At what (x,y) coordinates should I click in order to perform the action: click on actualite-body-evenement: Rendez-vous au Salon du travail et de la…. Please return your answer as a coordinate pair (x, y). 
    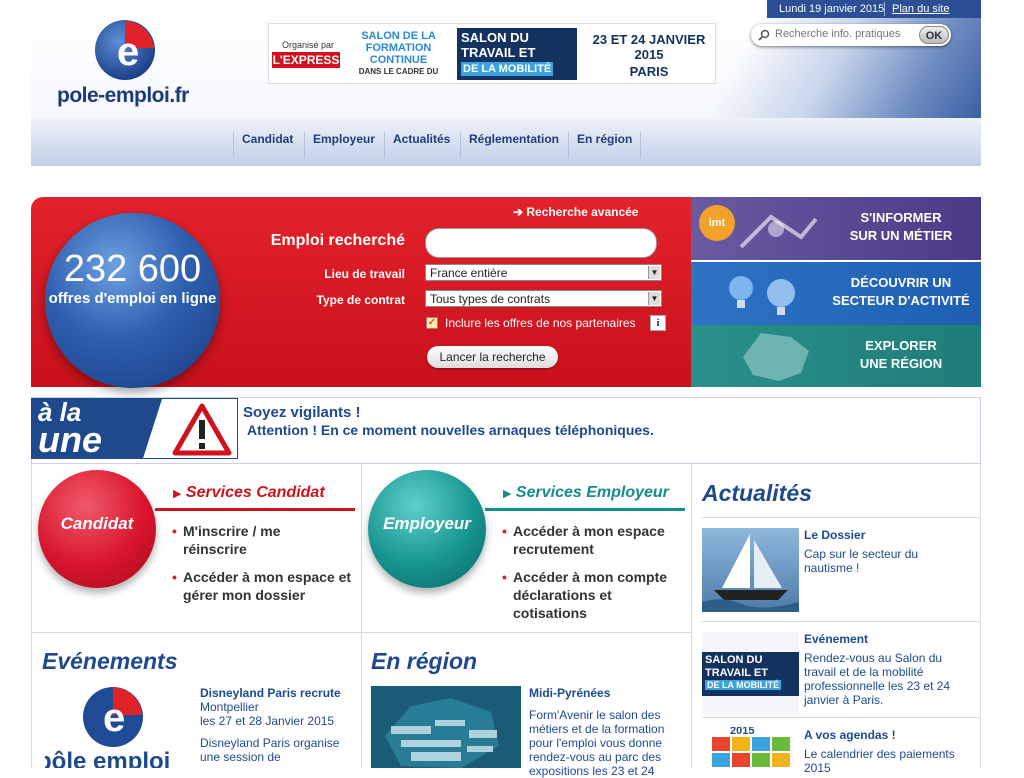
    Looking at the image, I should click on (877, 679).